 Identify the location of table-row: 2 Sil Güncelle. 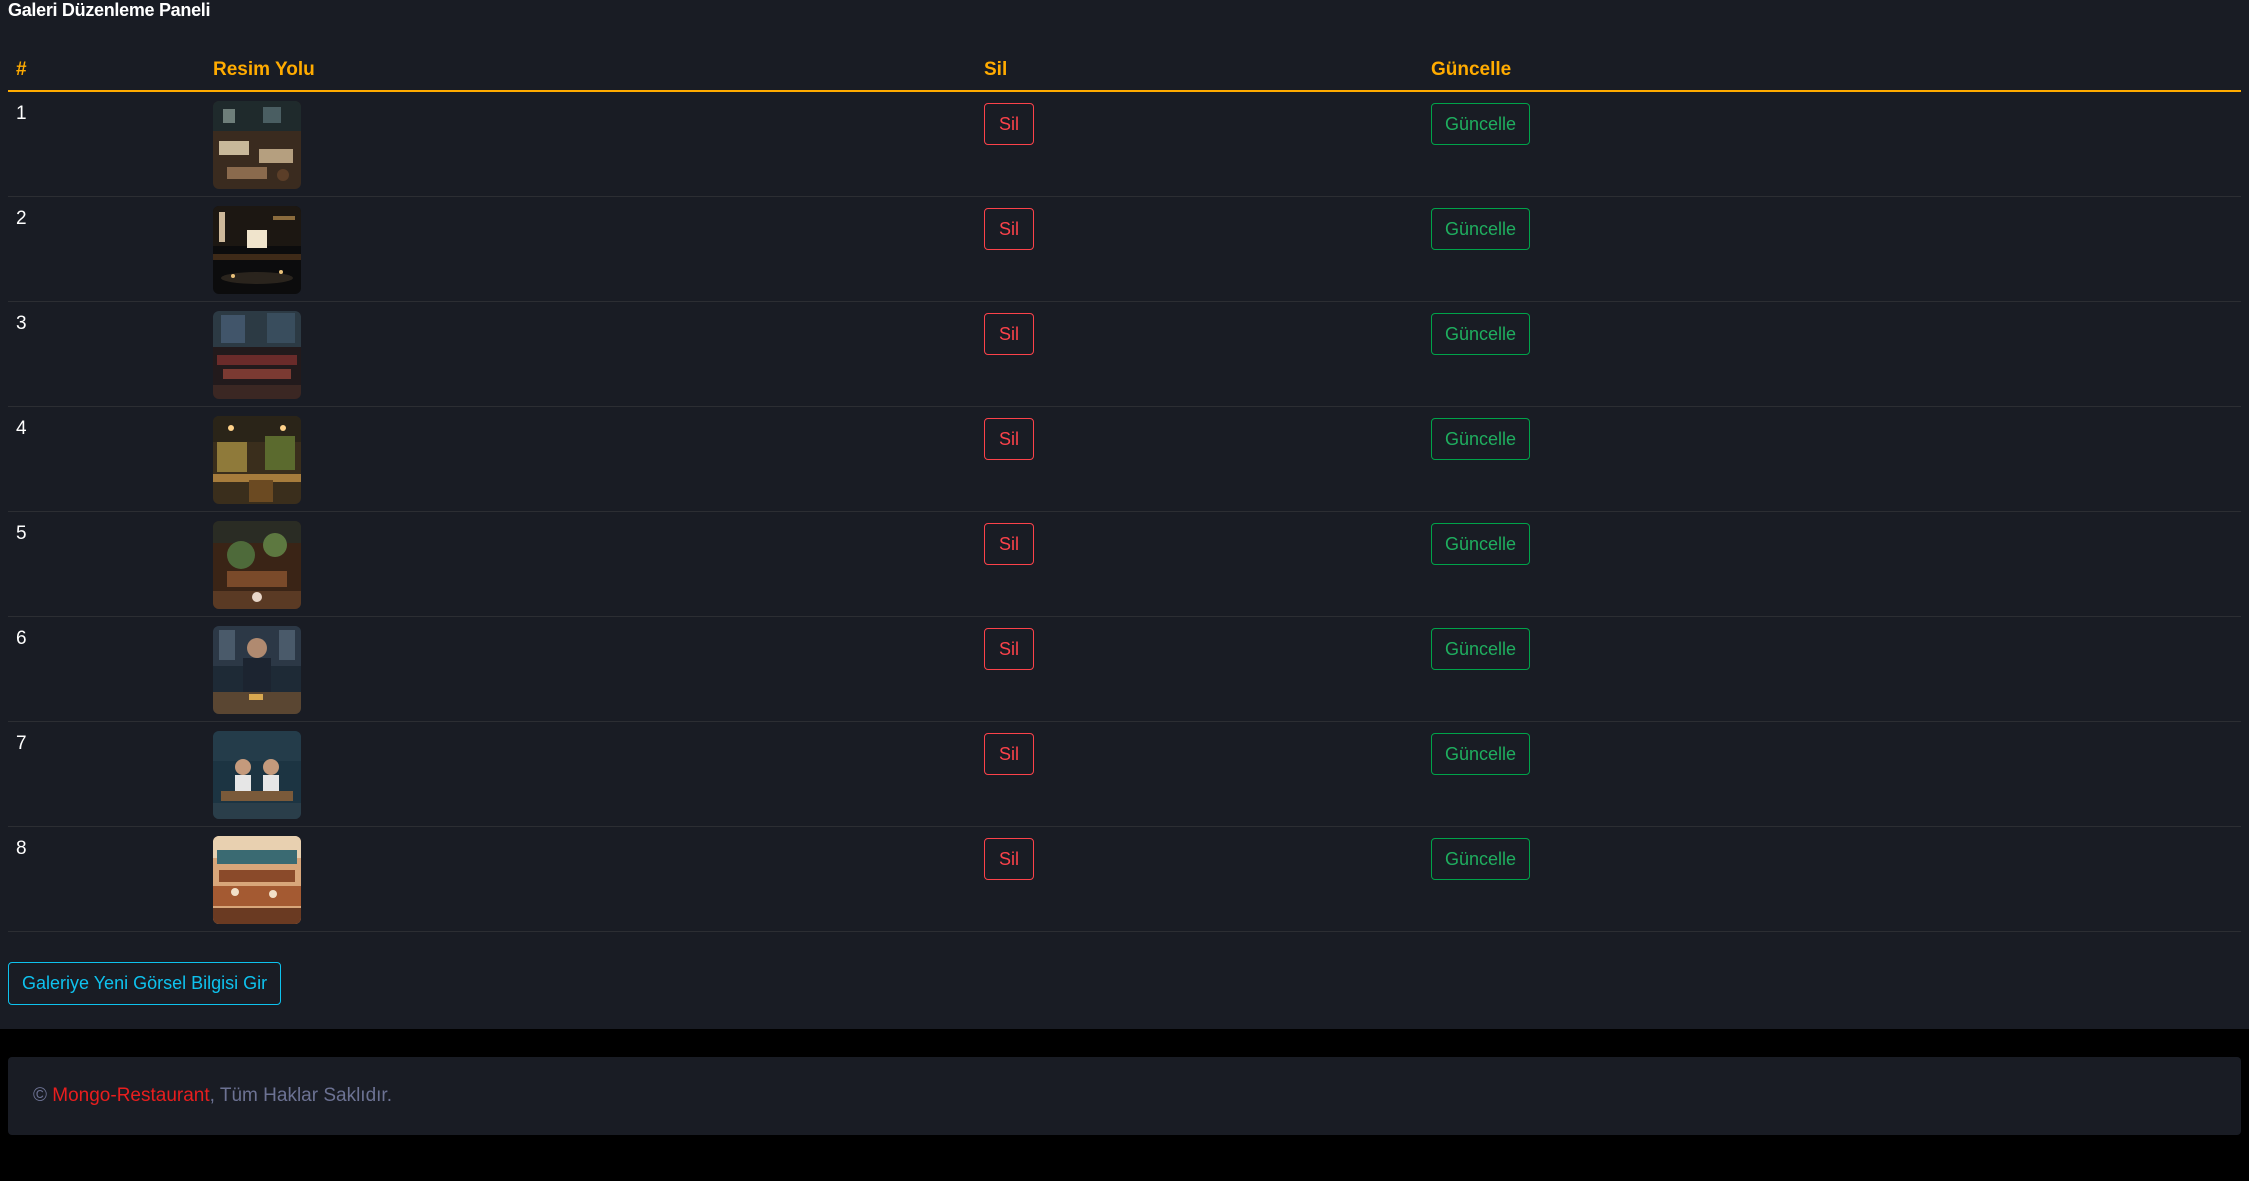
(1124, 249).